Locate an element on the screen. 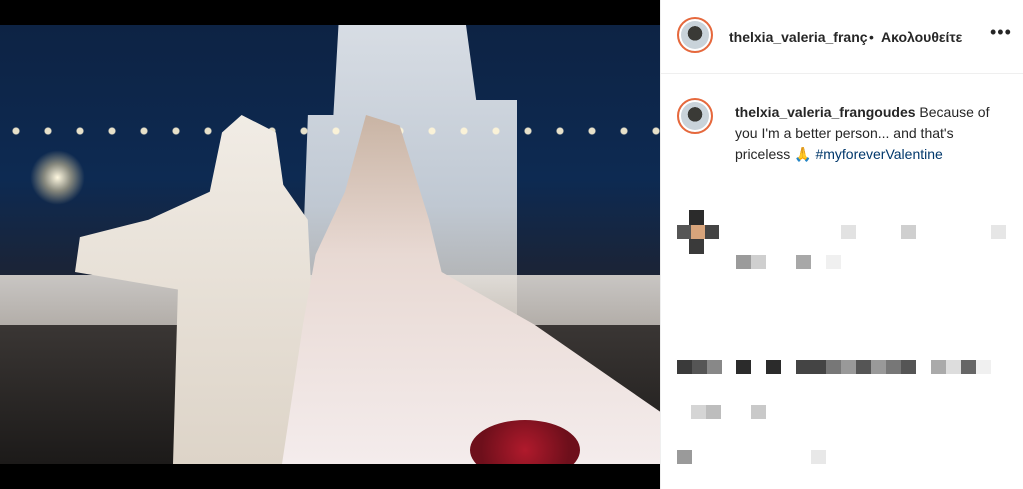 This screenshot has width=1023, height=489. photo-sparkler is located at coordinates (57, 177).